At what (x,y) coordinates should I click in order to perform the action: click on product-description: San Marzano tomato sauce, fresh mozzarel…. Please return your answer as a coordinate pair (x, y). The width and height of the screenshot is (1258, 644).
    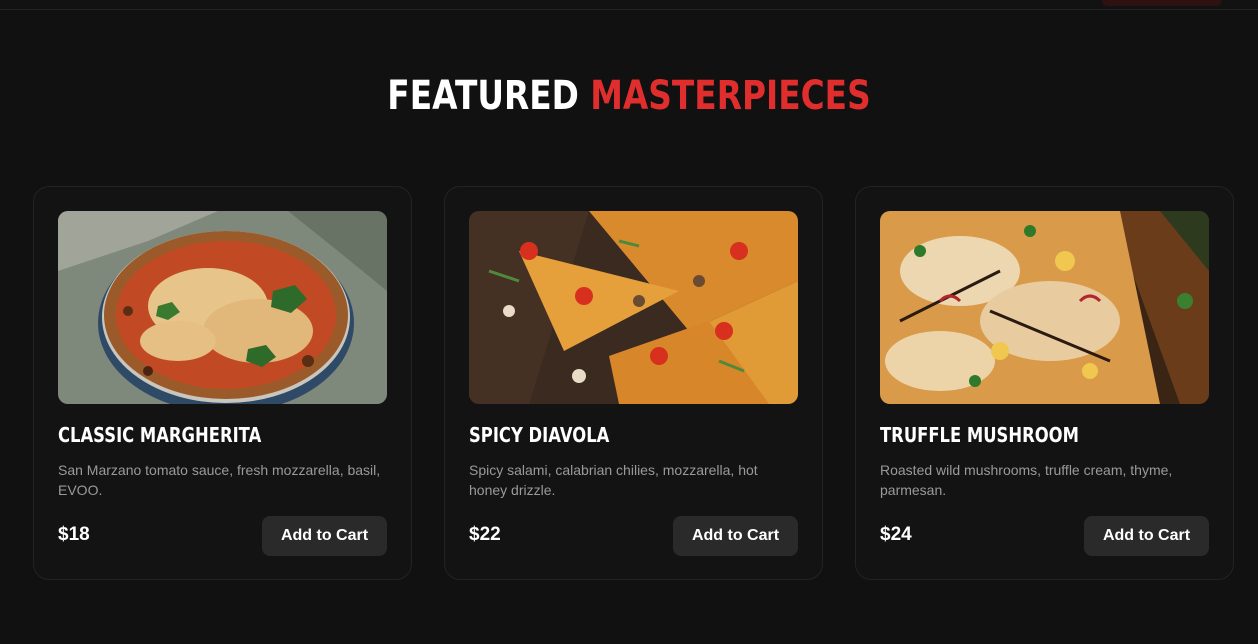
    Looking at the image, I should click on (219, 480).